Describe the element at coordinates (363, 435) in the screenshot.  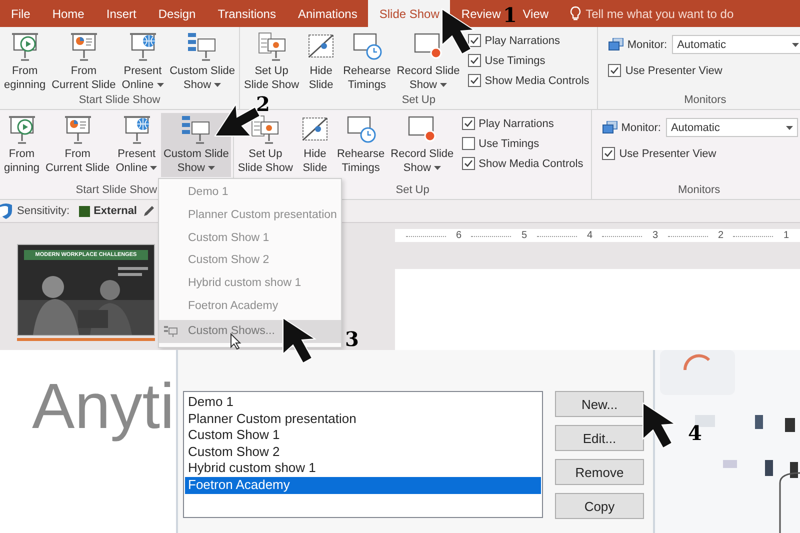
I see `list-item: Custom Show 1` at that location.